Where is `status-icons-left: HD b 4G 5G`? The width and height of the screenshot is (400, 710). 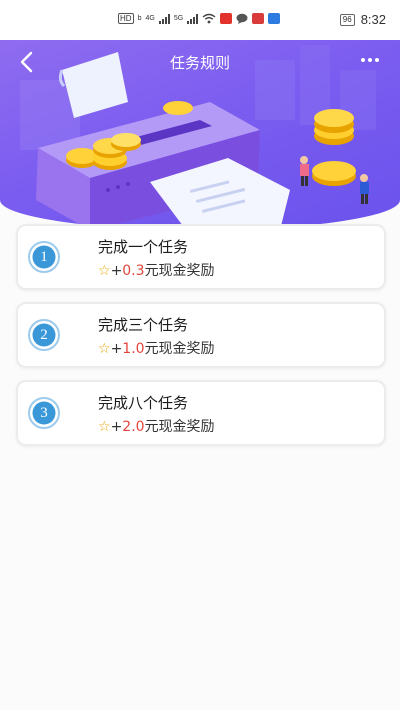 status-icons-left: HD b 4G 5G is located at coordinates (199, 18).